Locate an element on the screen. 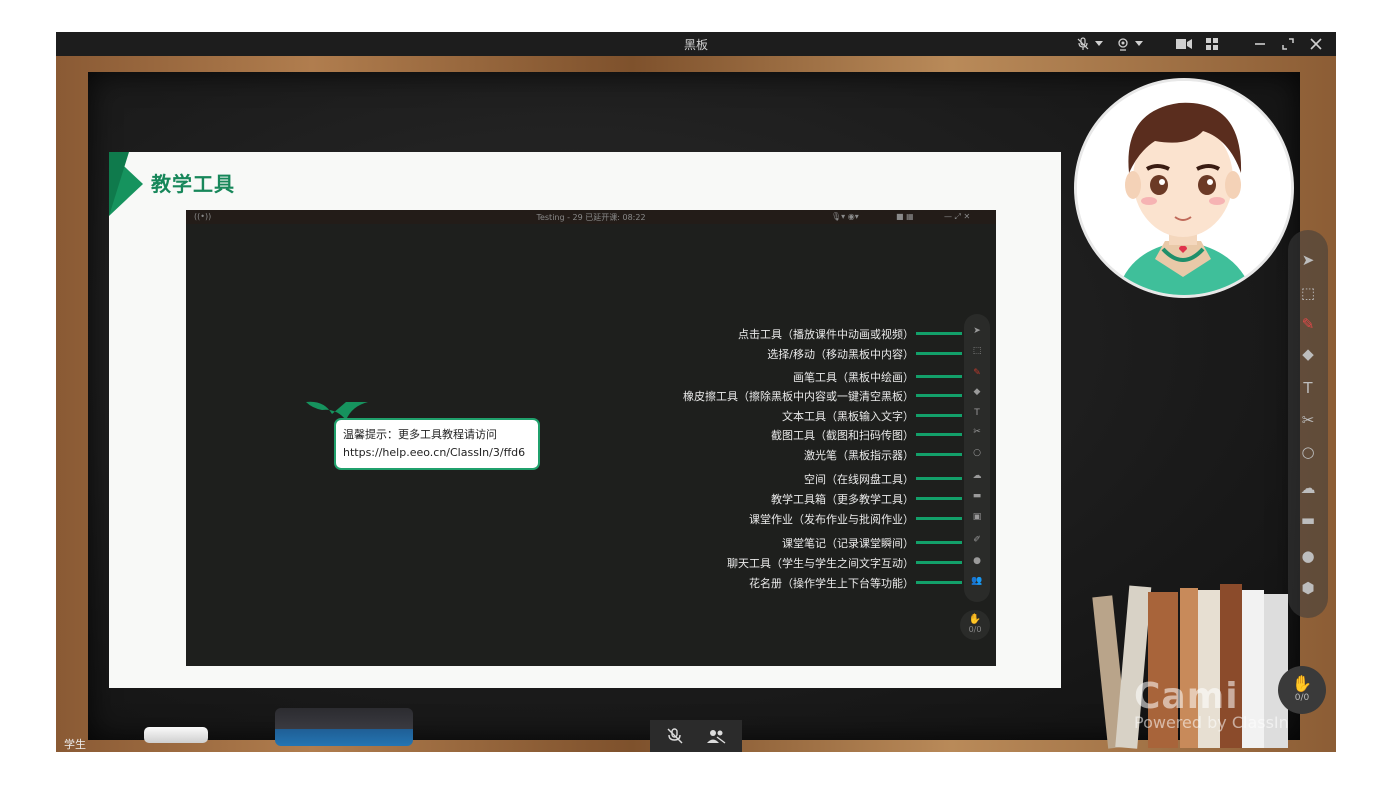  tool-label-select: 选择/移动（移动黑板中内容） is located at coordinates (840, 354).